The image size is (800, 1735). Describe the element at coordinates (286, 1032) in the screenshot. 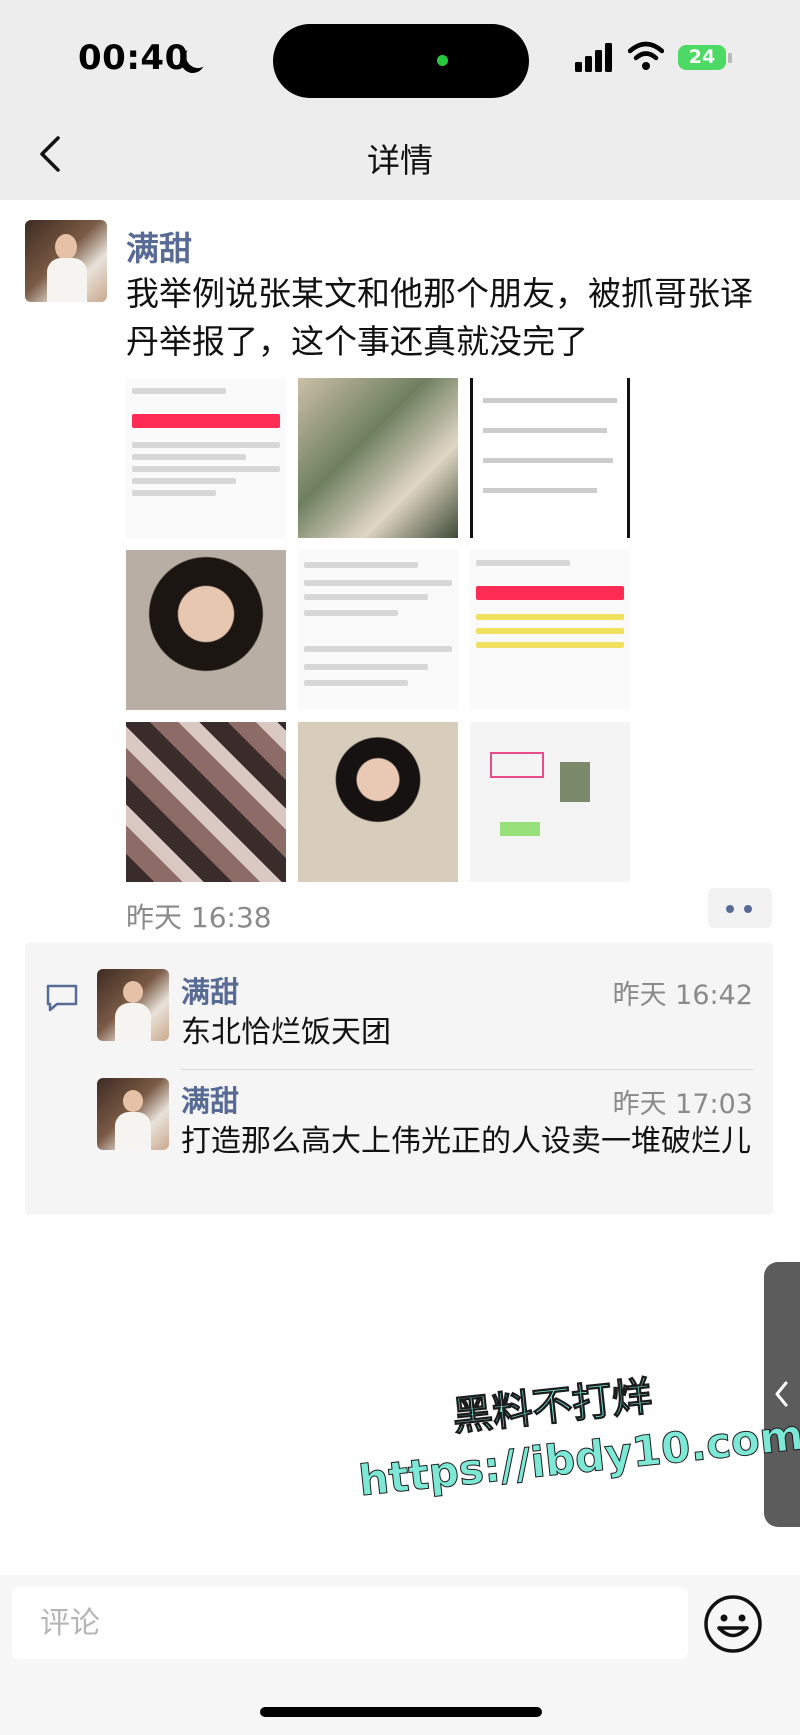

I see `comment-text: 东北恰烂饭天团` at that location.